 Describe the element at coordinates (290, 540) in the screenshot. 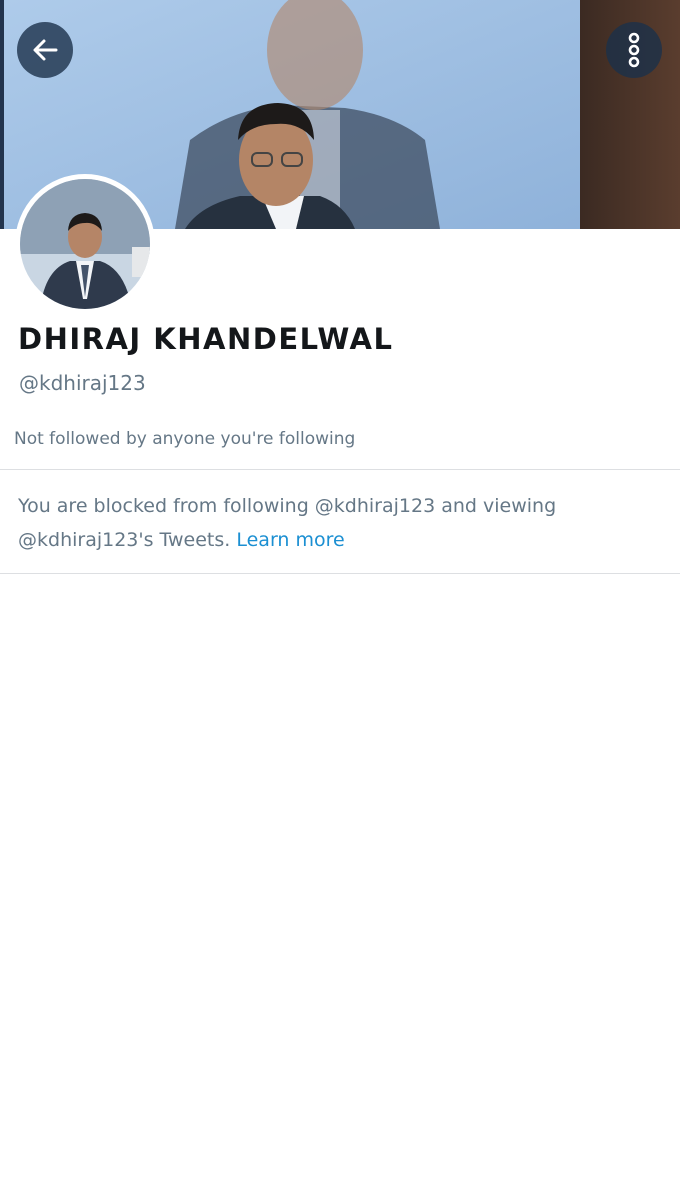

I see `learn-more-link: Learn more` at that location.